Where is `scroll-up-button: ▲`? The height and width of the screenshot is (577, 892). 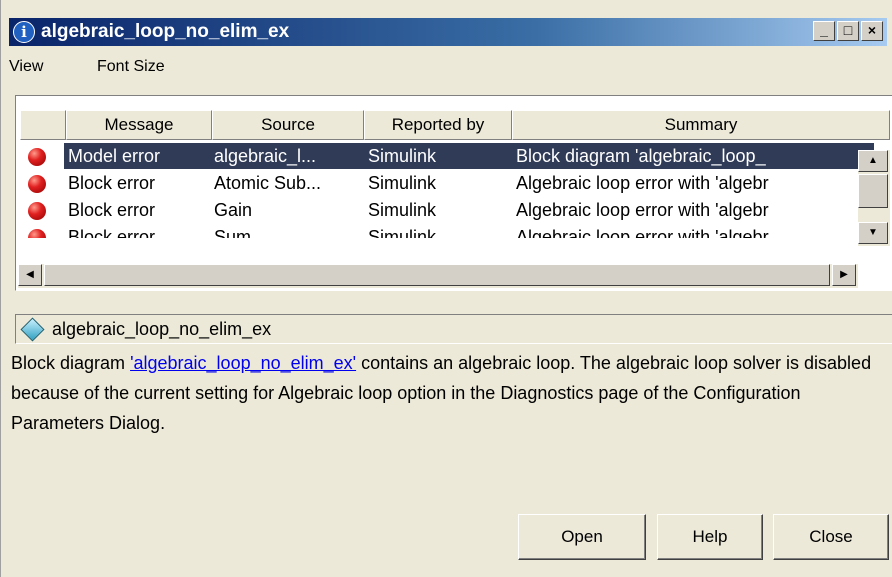
scroll-up-button: ▲ is located at coordinates (873, 161).